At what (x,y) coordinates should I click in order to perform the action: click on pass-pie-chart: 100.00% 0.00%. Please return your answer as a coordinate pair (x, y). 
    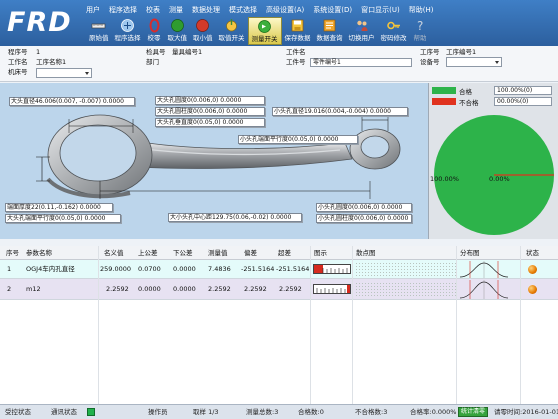
    Looking at the image, I should click on (492, 175).